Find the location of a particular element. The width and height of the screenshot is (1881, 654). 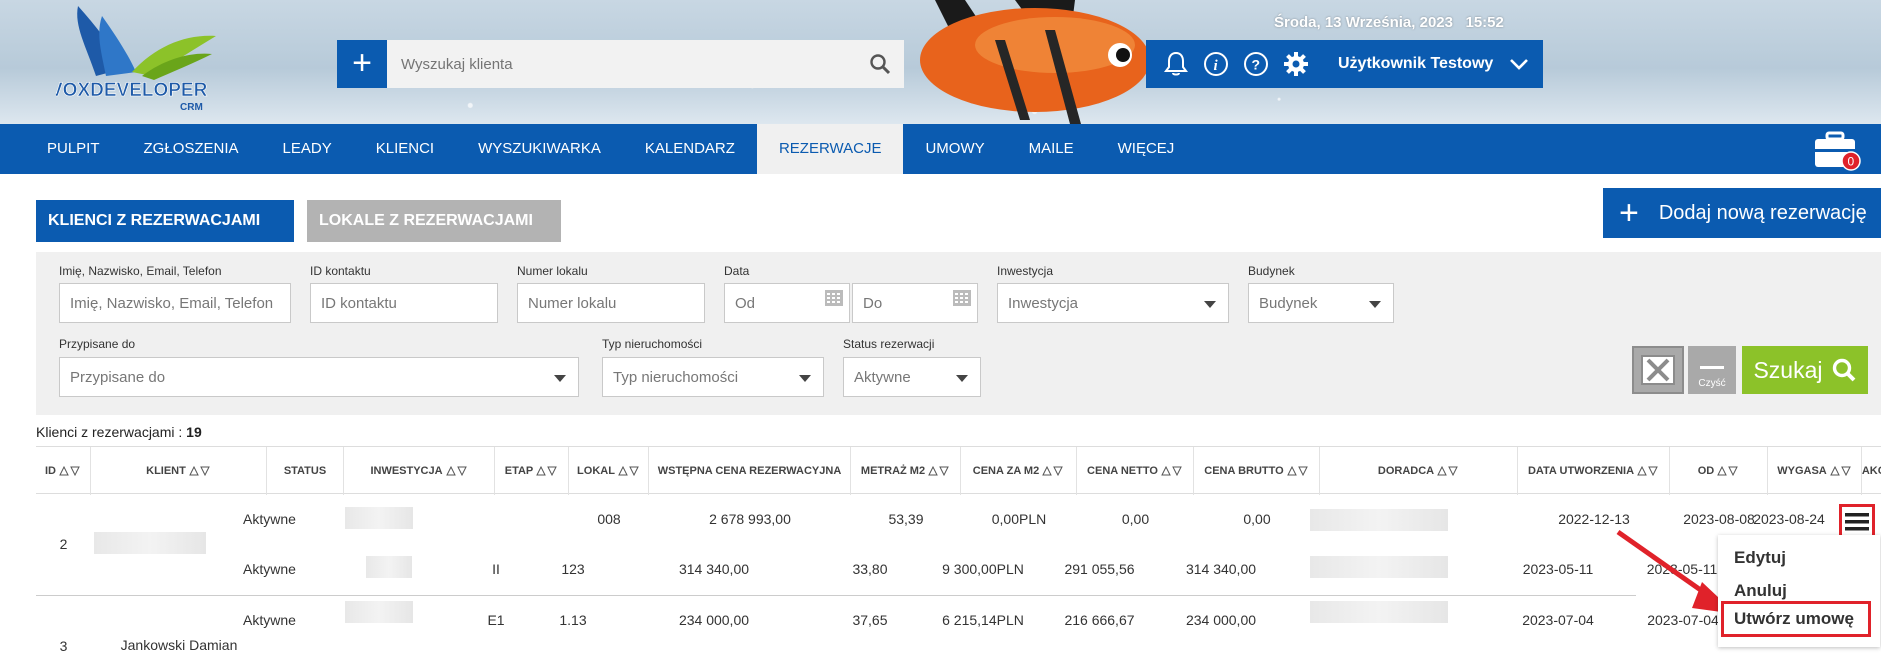

user-name: Użytkownik Testowy is located at coordinates (1415, 64).